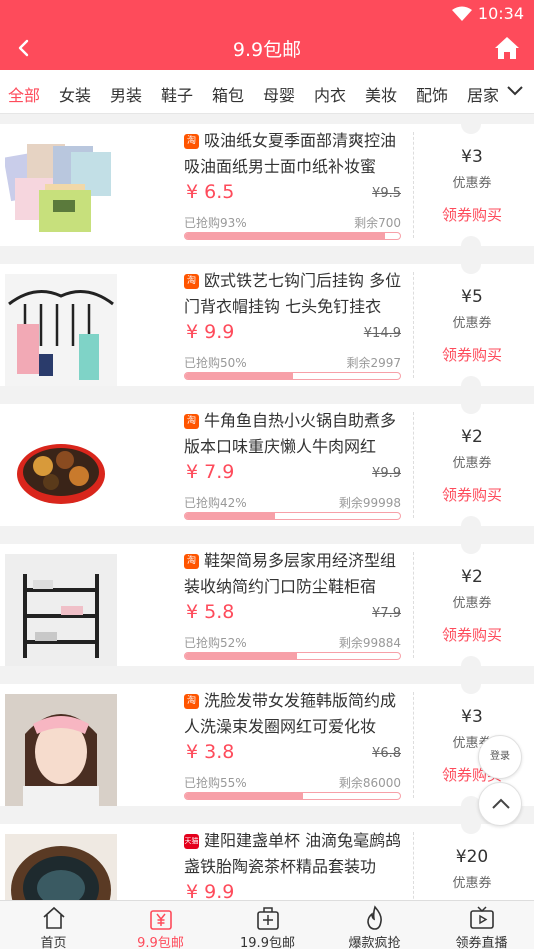 The image size is (534, 949). I want to click on tabbar-home: 首页, so click(53, 925).